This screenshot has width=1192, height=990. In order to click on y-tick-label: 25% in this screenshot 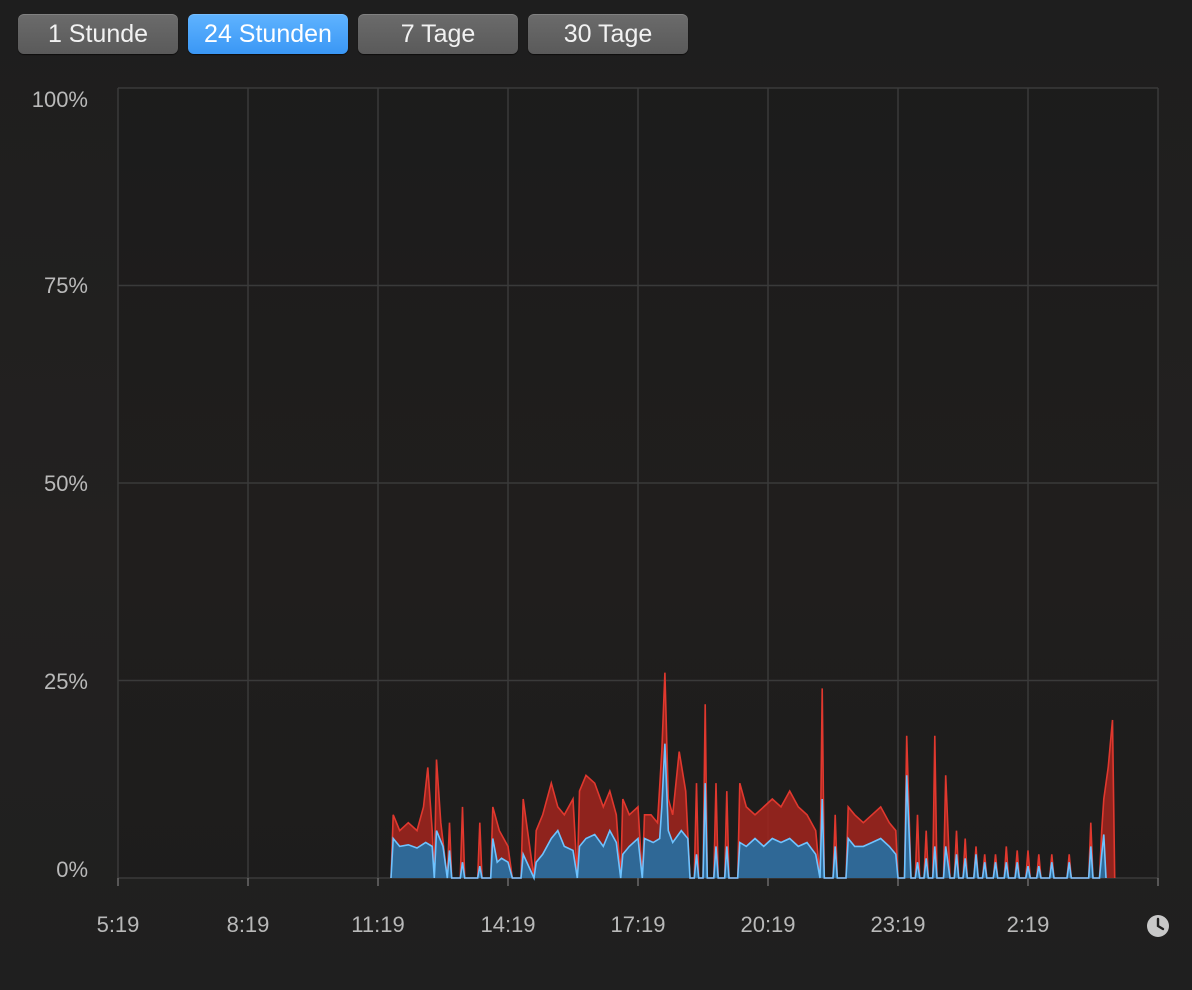, I will do `click(65, 681)`.